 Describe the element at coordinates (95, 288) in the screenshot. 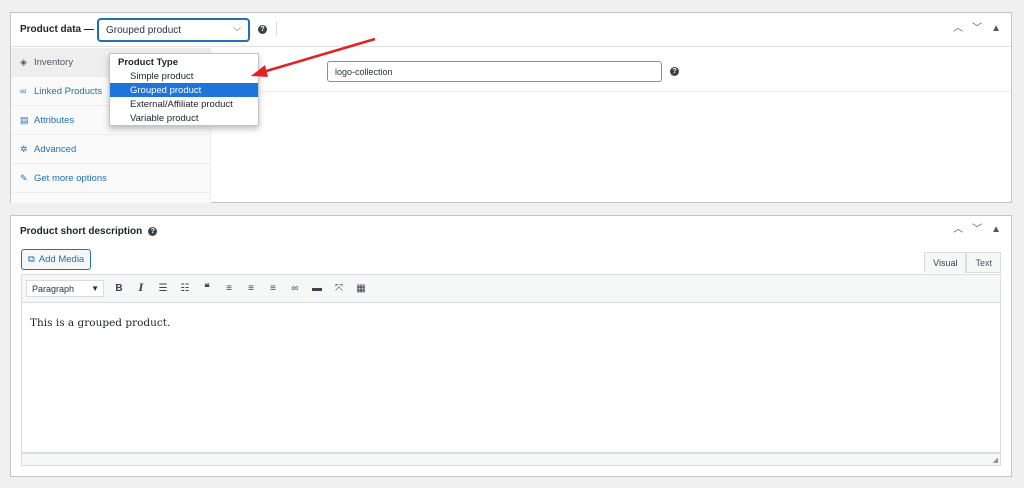

I see `caret-down-icon: ▼` at that location.